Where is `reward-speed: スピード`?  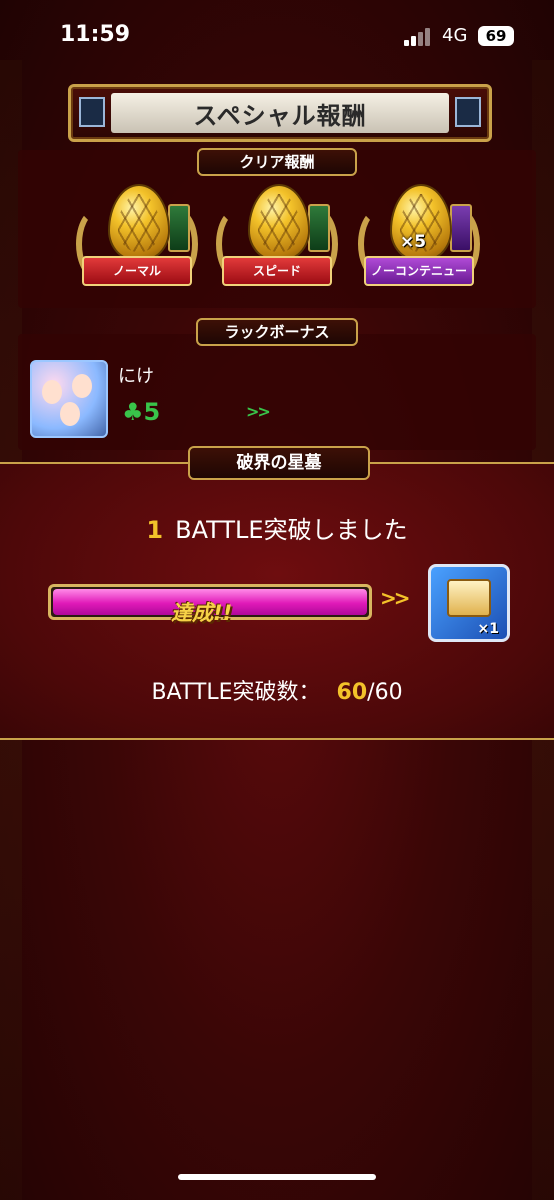
reward-speed: スピード is located at coordinates (277, 236).